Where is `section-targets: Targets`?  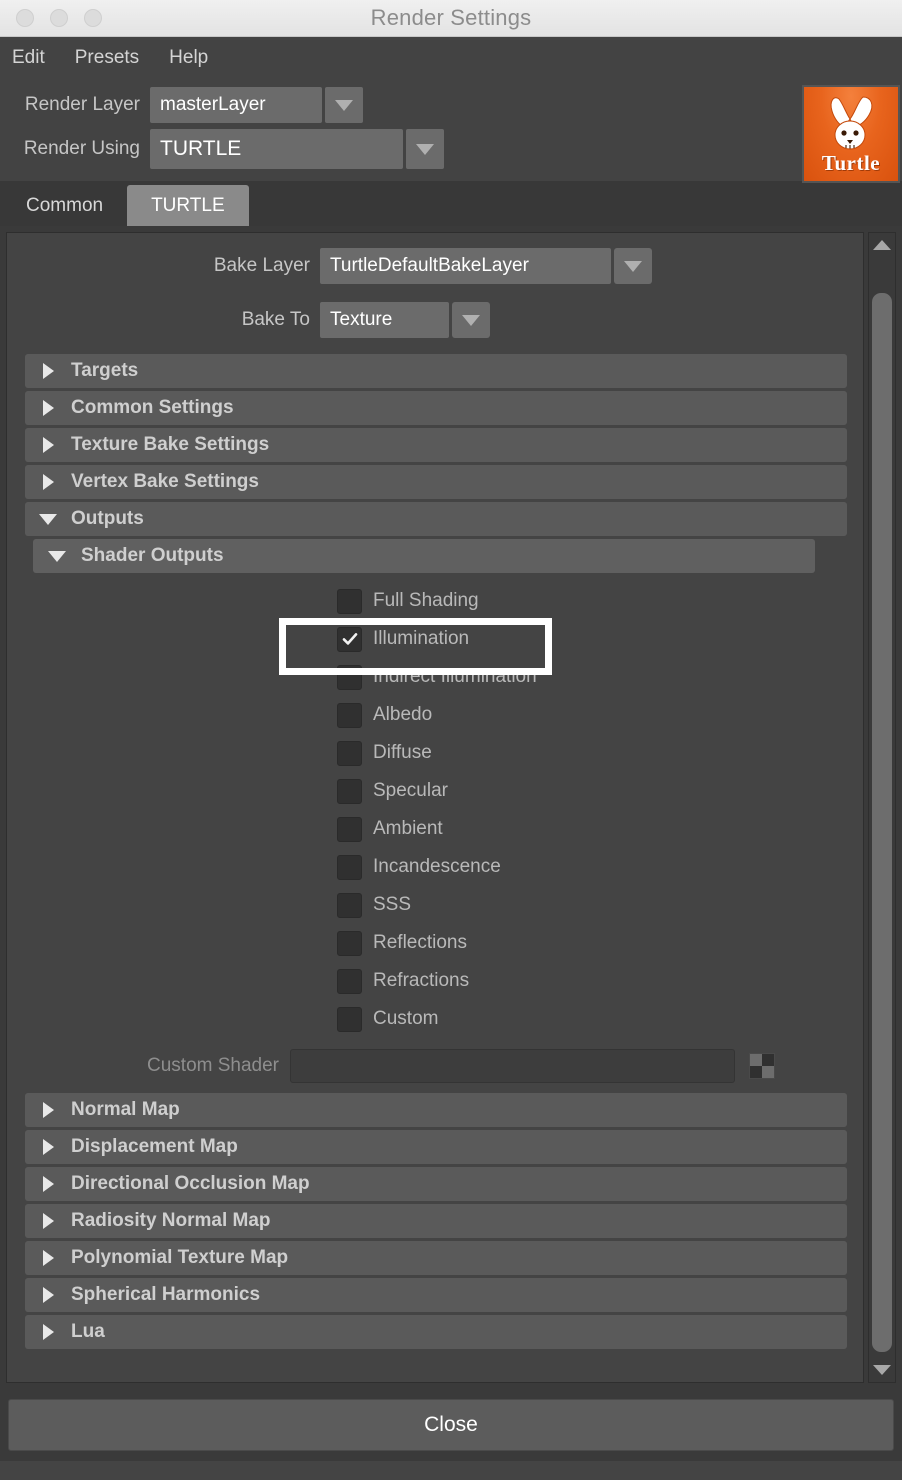 section-targets: Targets is located at coordinates (436, 371).